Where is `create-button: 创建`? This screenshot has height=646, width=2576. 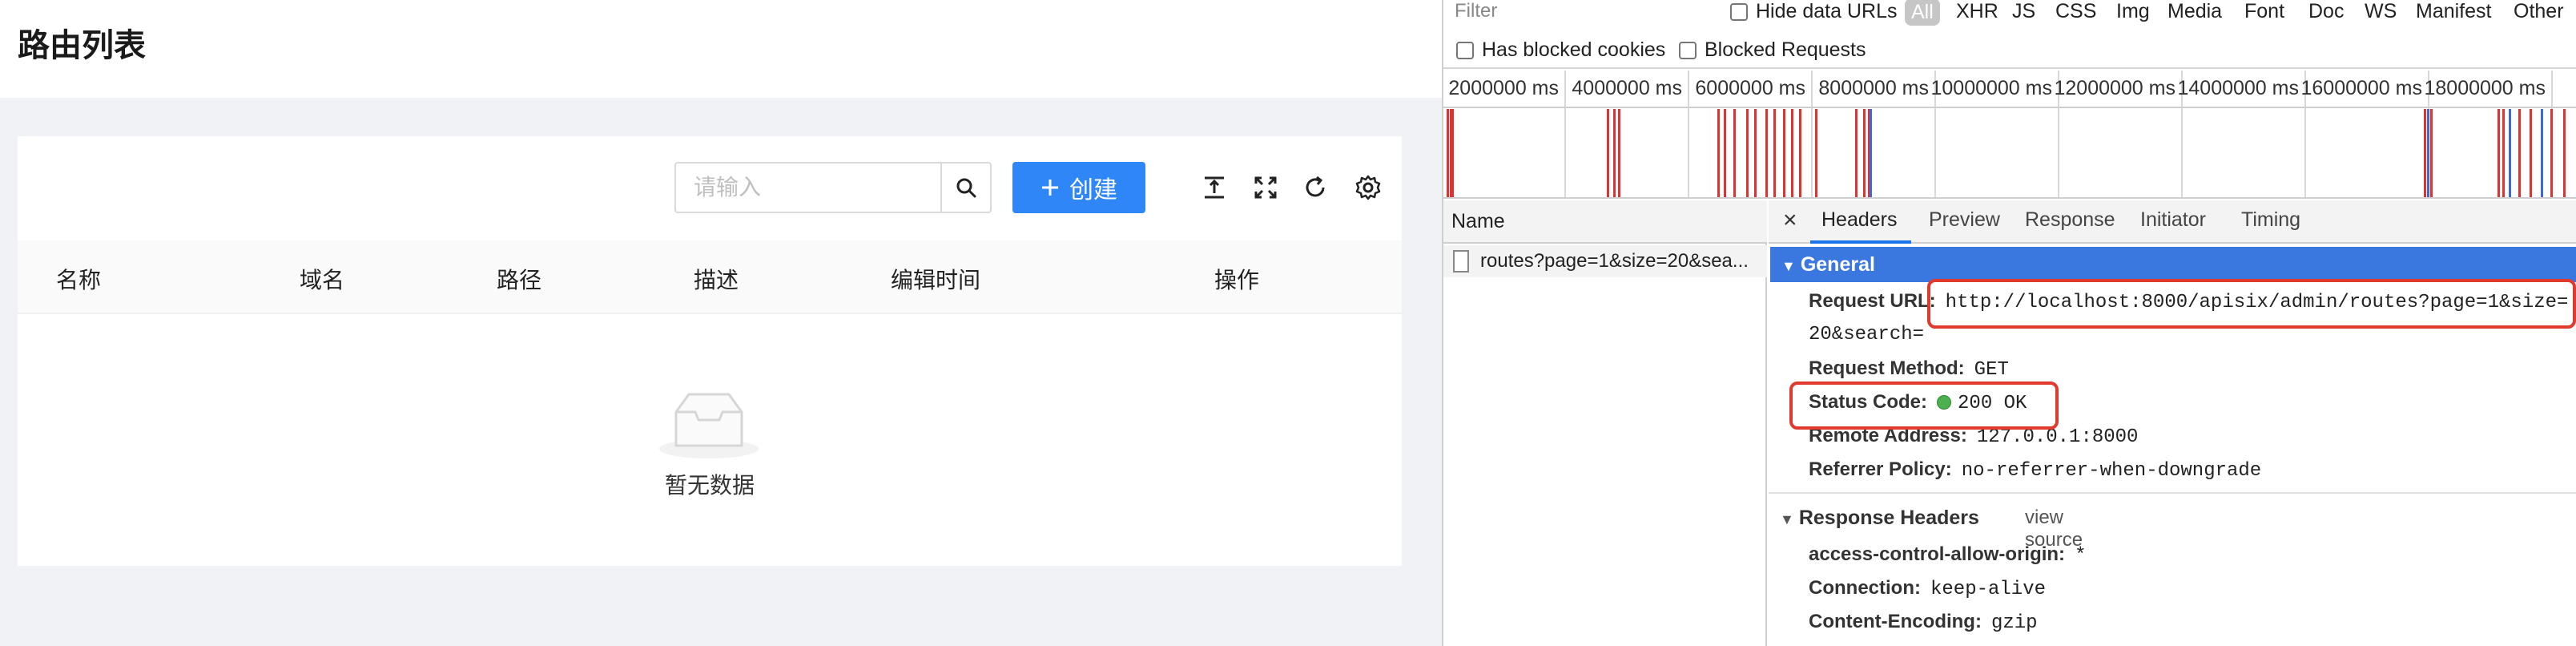
create-button: 创建 is located at coordinates (1078, 187).